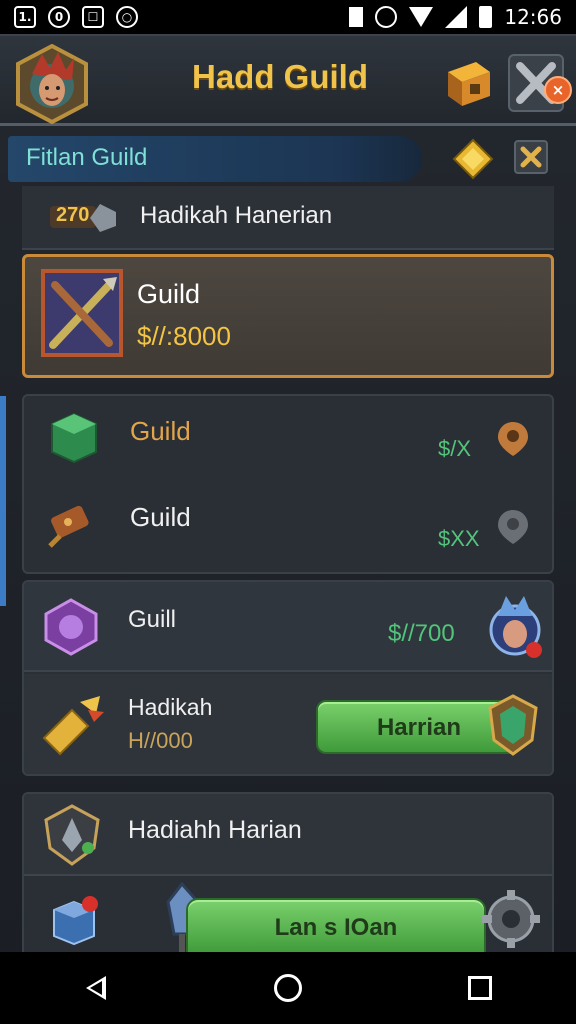 The height and width of the screenshot is (1024, 576). I want to click on golden-gauntlet-icon, so click(73, 726).